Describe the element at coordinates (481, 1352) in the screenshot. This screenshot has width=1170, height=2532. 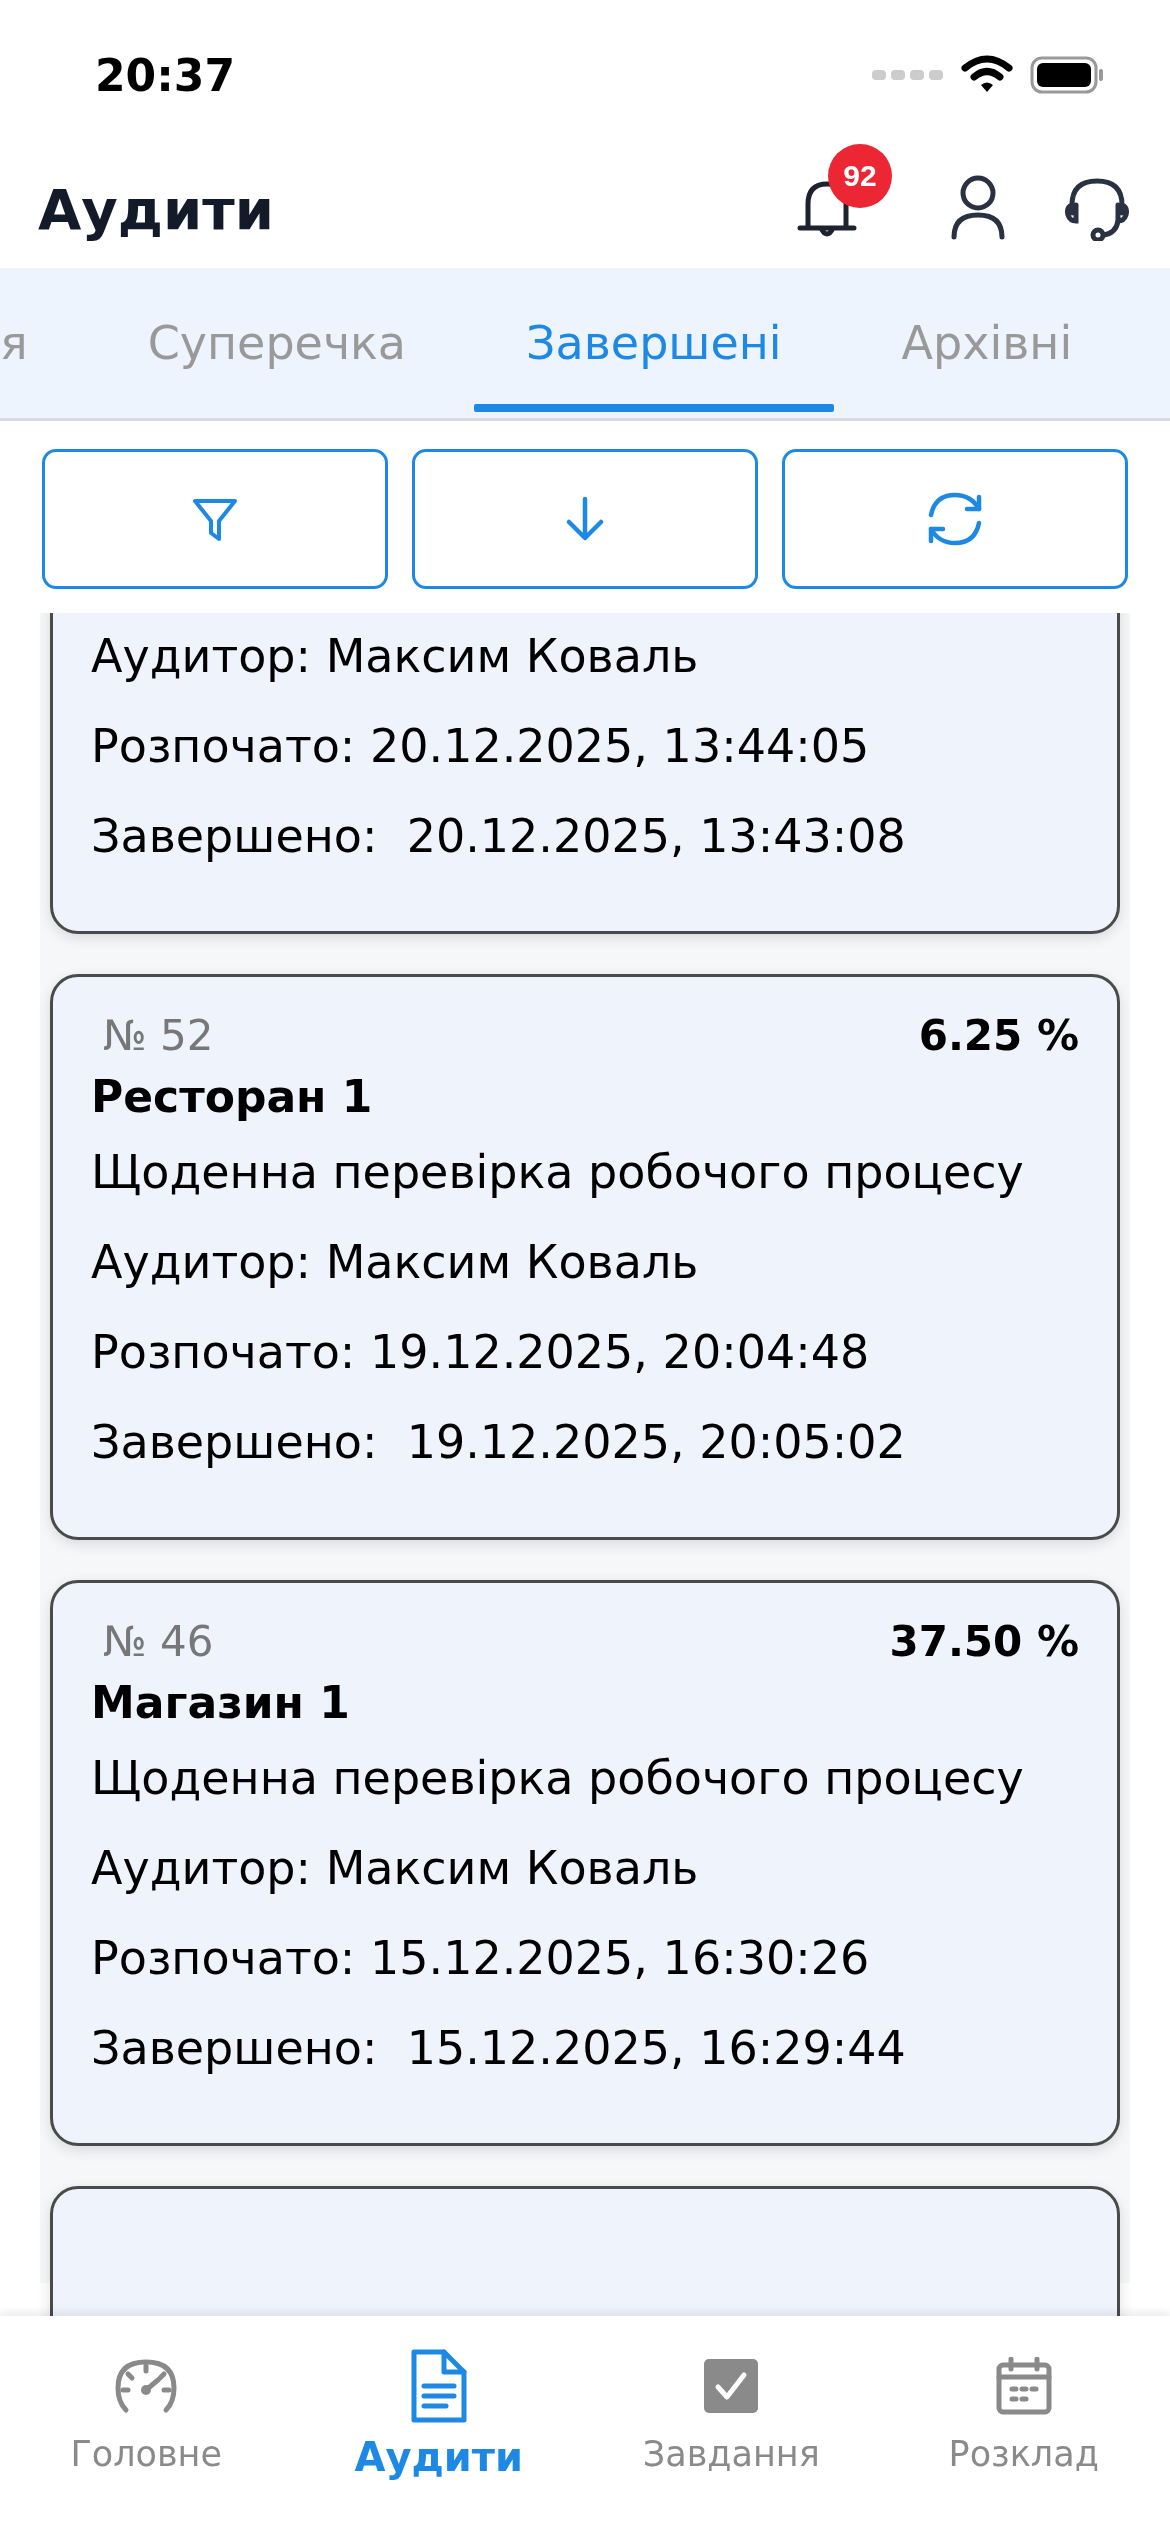
I see `start-time: Розпочато: 19.12.2025, 20:04:48` at that location.